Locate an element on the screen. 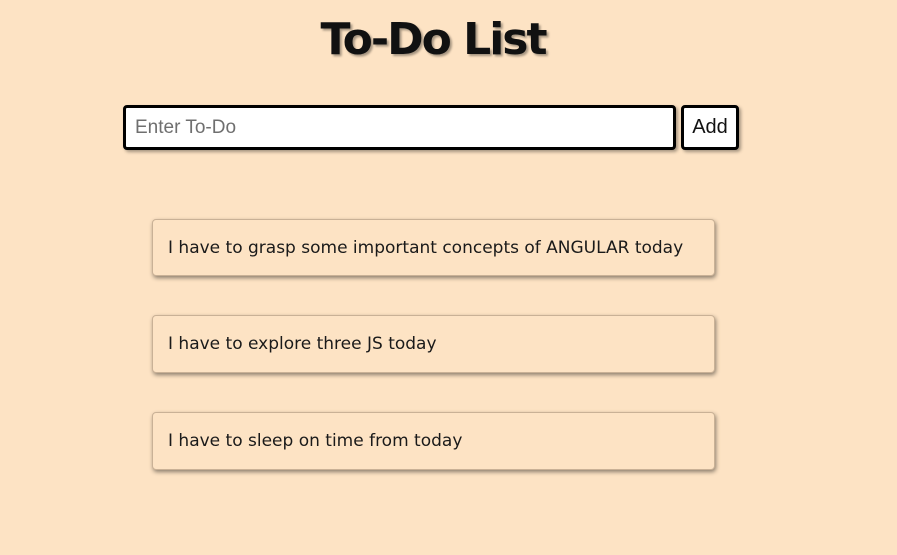  page-title: To-Do List is located at coordinates (433, 39).